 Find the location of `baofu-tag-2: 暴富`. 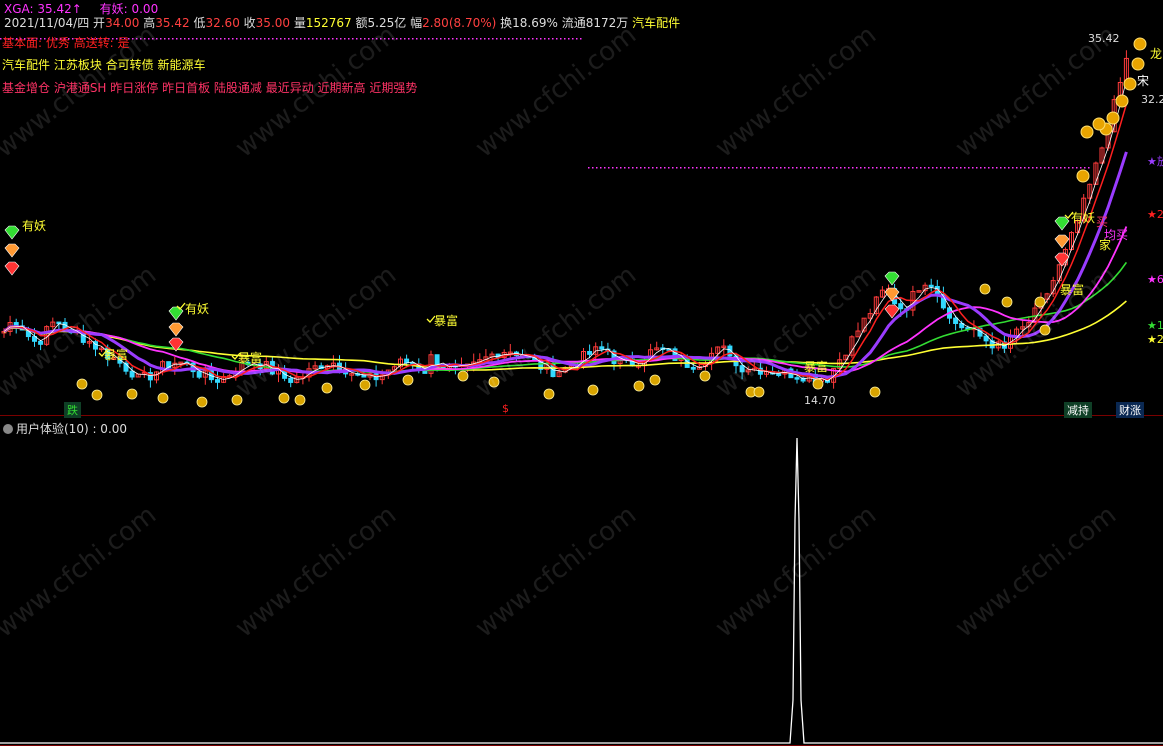

baofu-tag-2: 暴富 is located at coordinates (250, 358).